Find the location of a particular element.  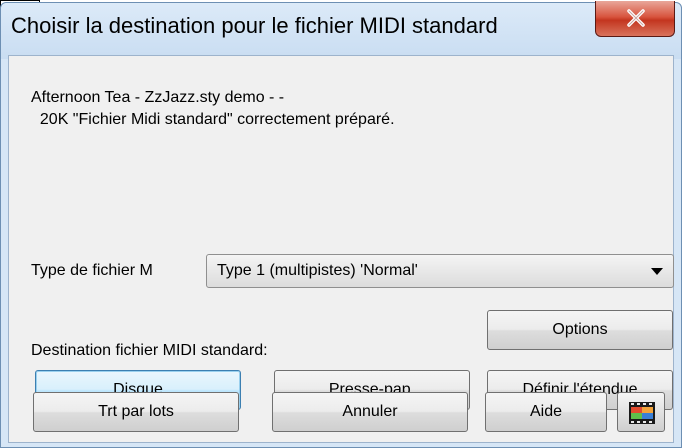

destination-label: Destination fichier MIDI standard: is located at coordinates (149, 350).